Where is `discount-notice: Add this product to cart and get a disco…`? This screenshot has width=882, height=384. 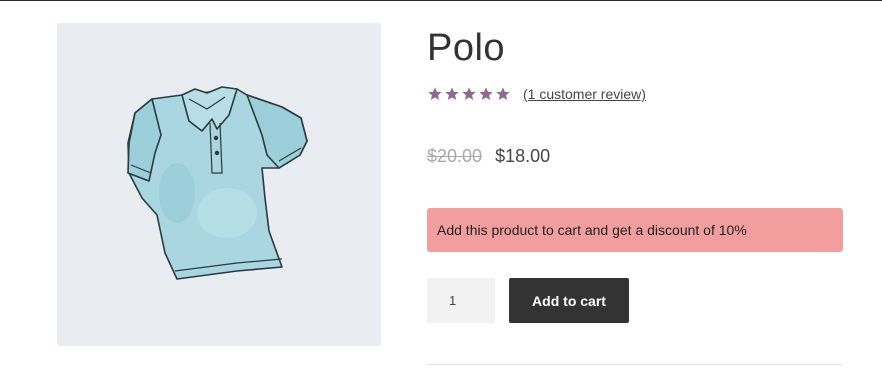 discount-notice: Add this product to cart and get a disco… is located at coordinates (635, 230).